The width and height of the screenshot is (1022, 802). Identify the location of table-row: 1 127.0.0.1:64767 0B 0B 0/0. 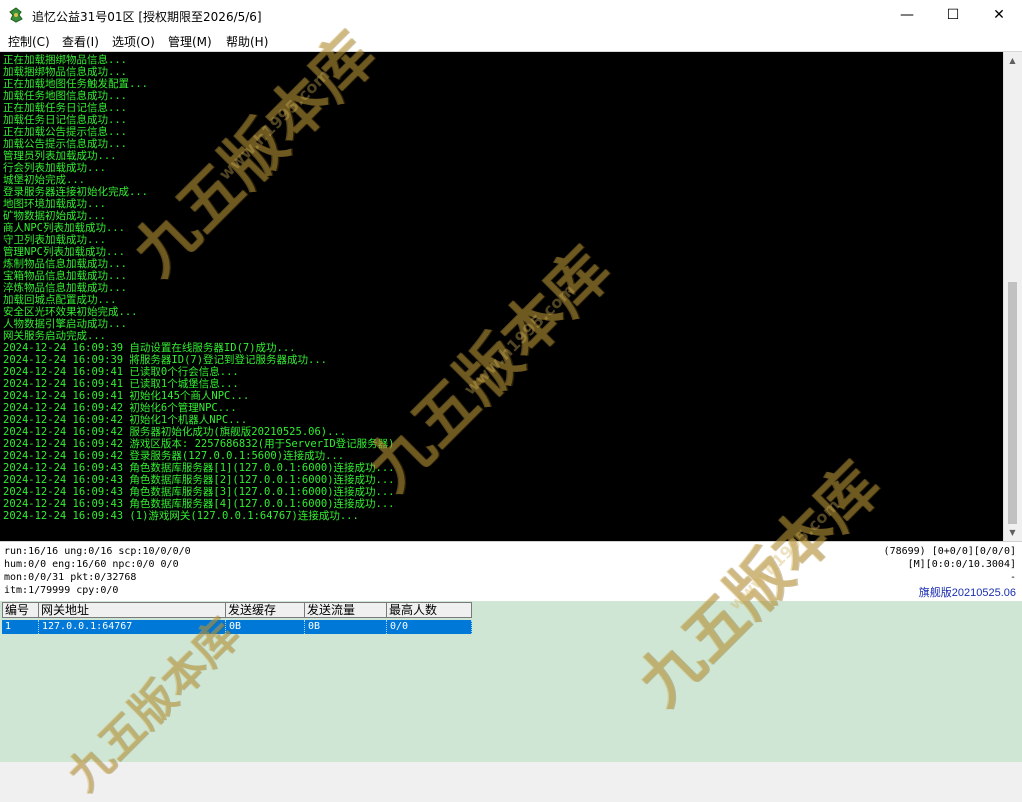
(237, 627).